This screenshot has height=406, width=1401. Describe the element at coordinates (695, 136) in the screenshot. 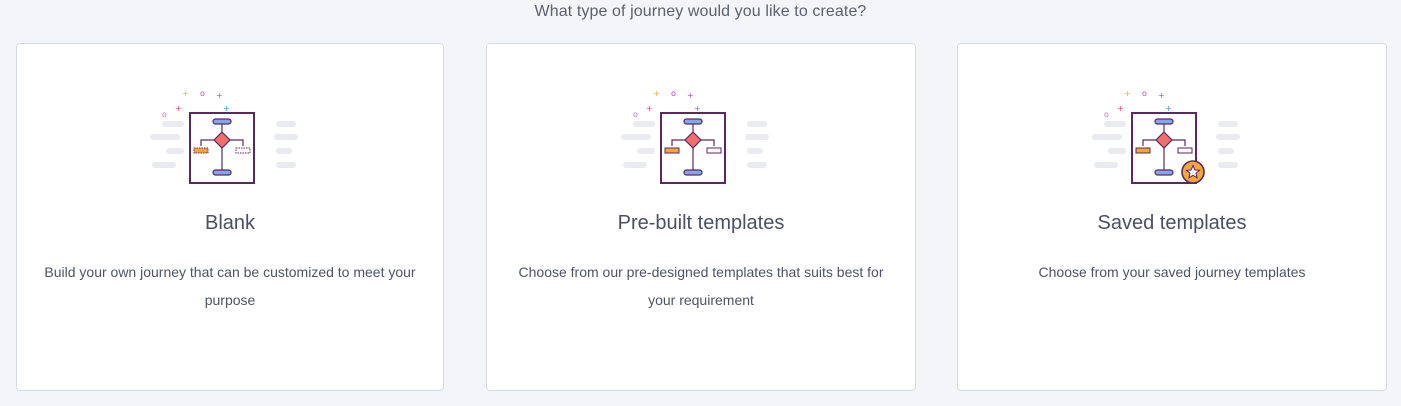

I see `flowchart-template-icon: + o + + o + o` at that location.